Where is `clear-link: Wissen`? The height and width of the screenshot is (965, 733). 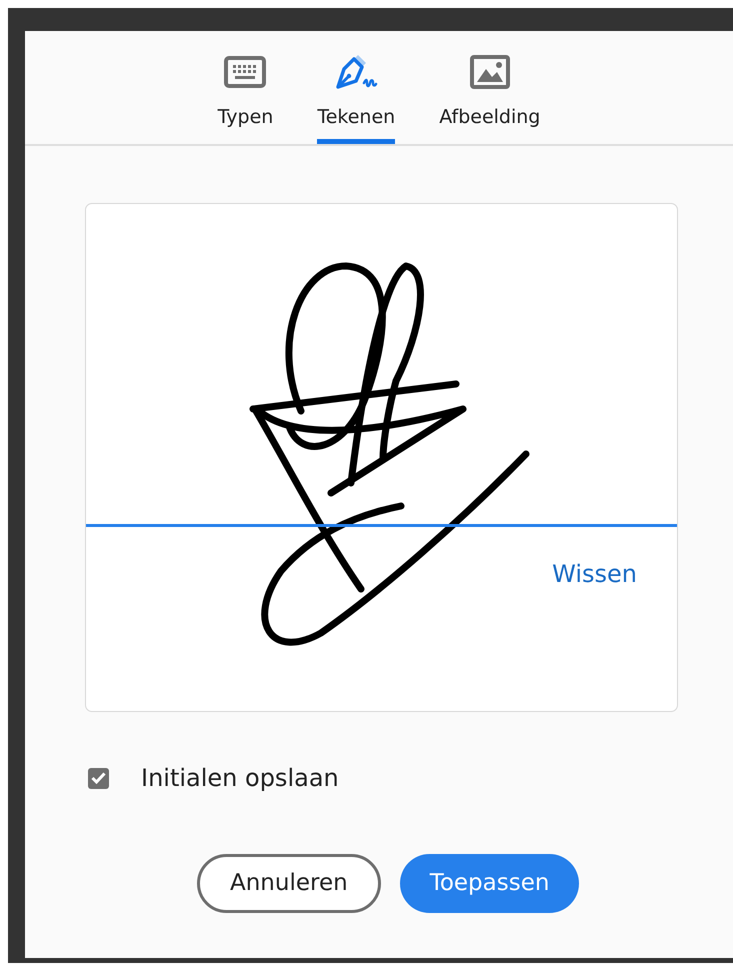
clear-link: Wissen is located at coordinates (594, 574).